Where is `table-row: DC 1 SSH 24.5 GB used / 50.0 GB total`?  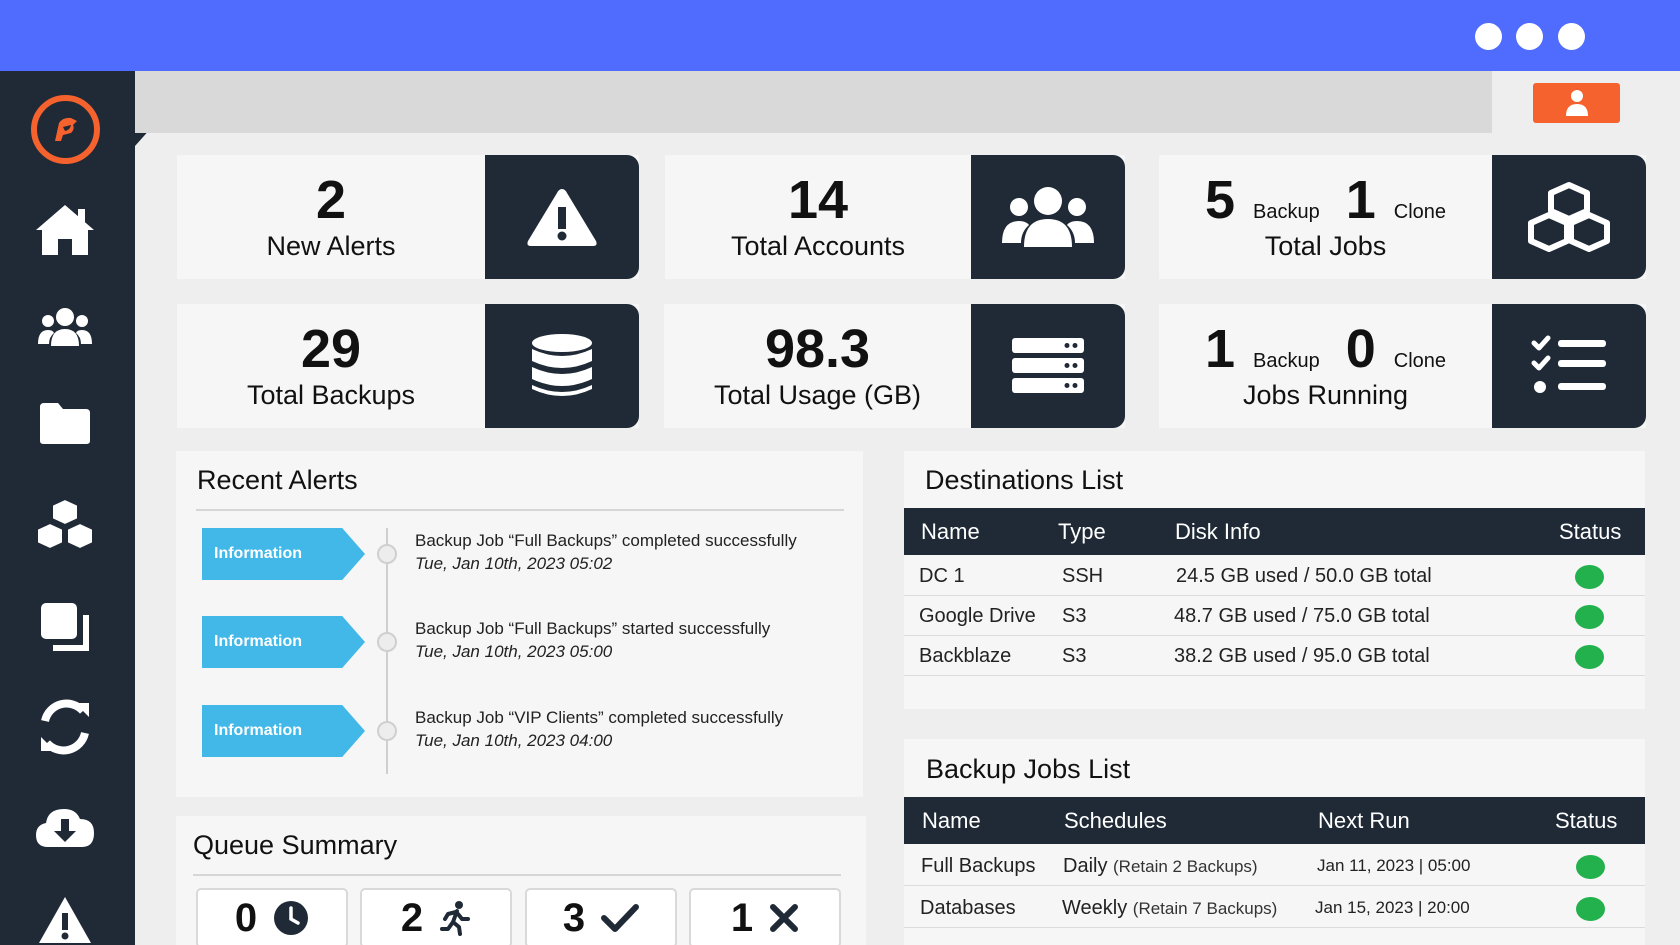 table-row: DC 1 SSH 24.5 GB used / 50.0 GB total is located at coordinates (1274, 576).